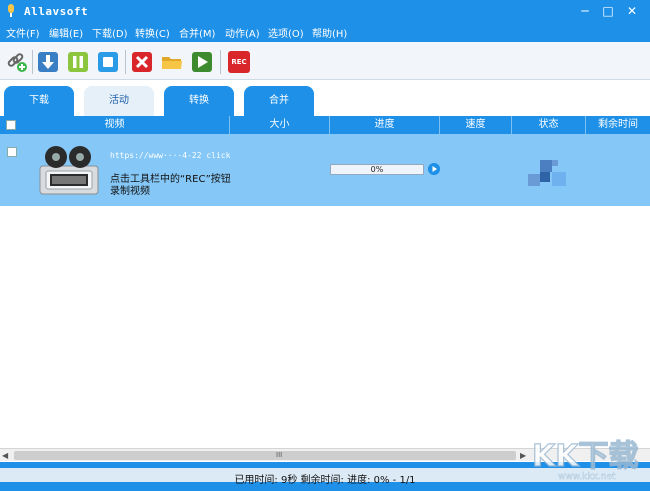 The height and width of the screenshot is (491, 650). What do you see at coordinates (130, 191) in the screenshot?
I see `rec-hint-line2: 录制视频` at bounding box center [130, 191].